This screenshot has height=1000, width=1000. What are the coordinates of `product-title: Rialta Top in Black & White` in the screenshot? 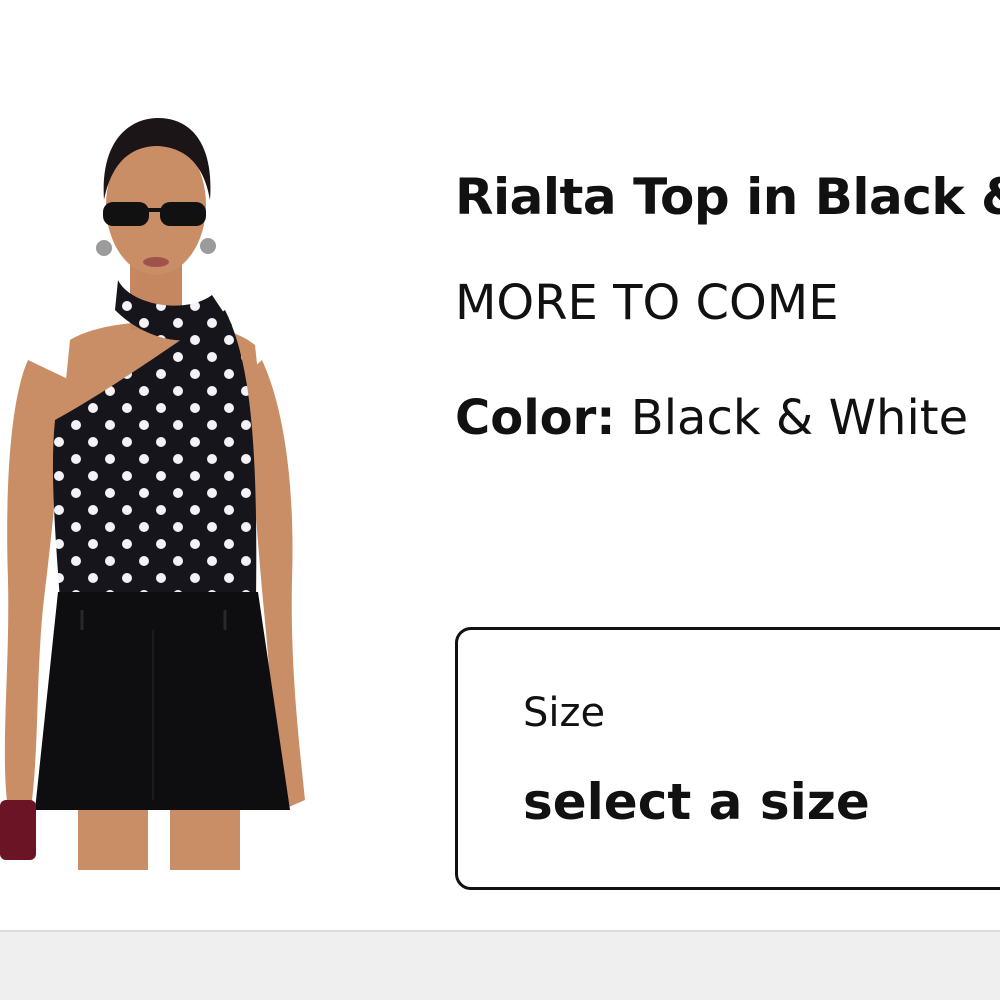 It's located at (727, 197).